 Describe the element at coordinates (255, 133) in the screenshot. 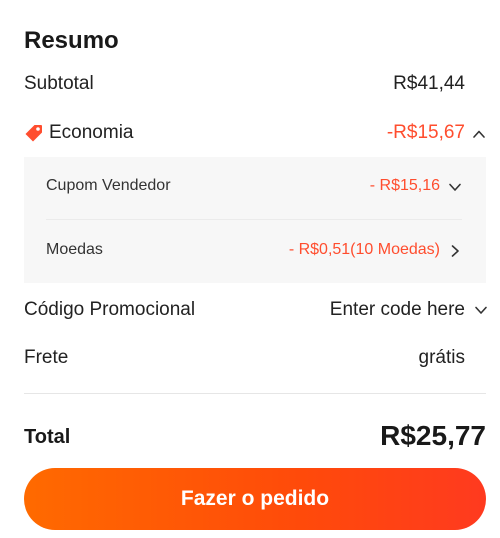

I see `savings-row: Economia -R$15,67` at that location.